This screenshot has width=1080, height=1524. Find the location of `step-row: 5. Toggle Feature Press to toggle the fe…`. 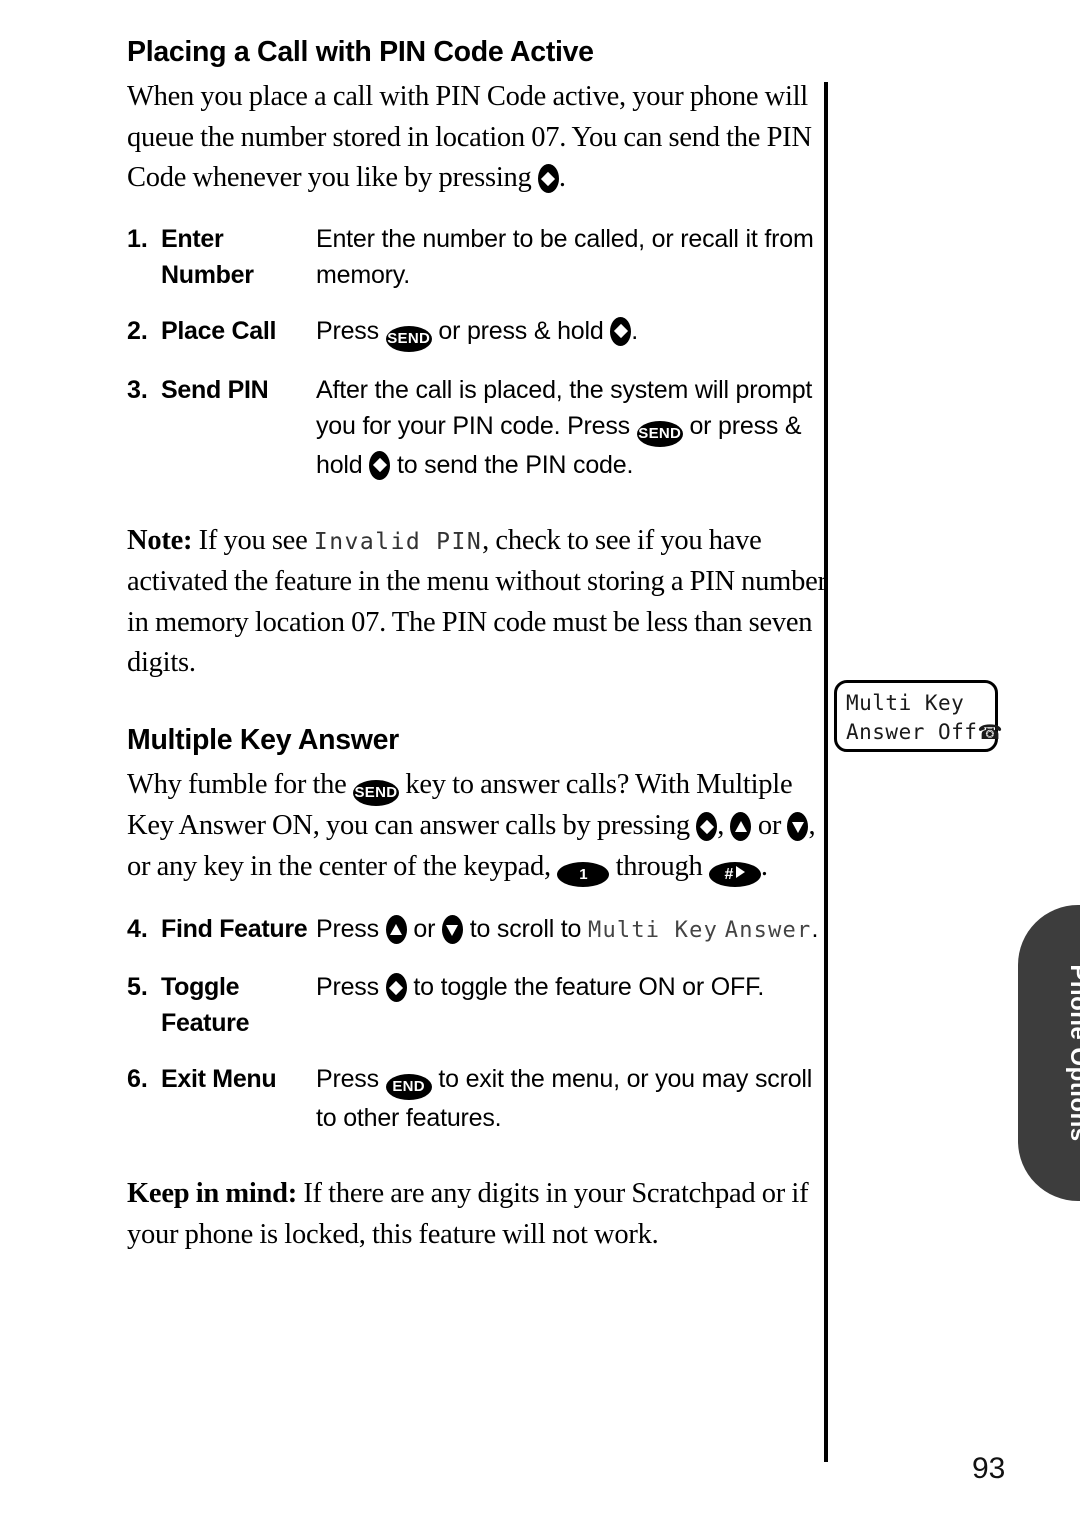

step-row: 5. Toggle Feature Press to toggle the fe… is located at coordinates (477, 1005).